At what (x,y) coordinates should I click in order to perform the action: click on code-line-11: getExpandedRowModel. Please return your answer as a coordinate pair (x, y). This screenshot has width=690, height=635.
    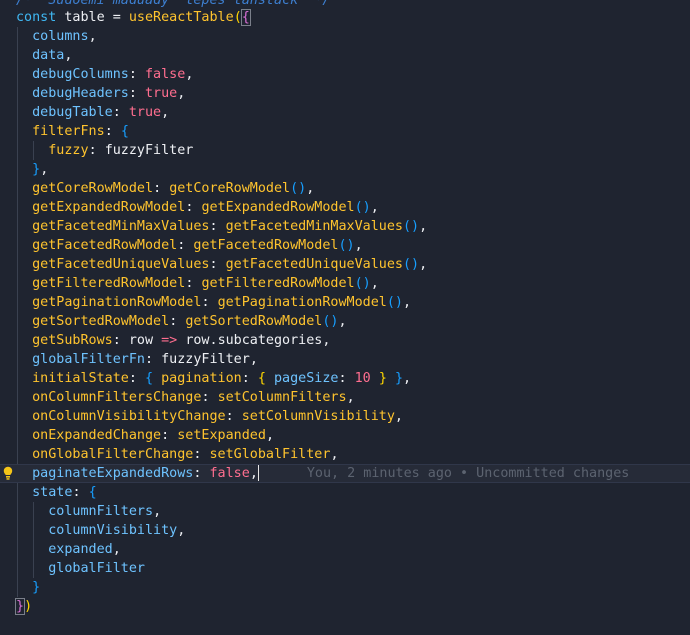
    Looking at the image, I should click on (345, 207).